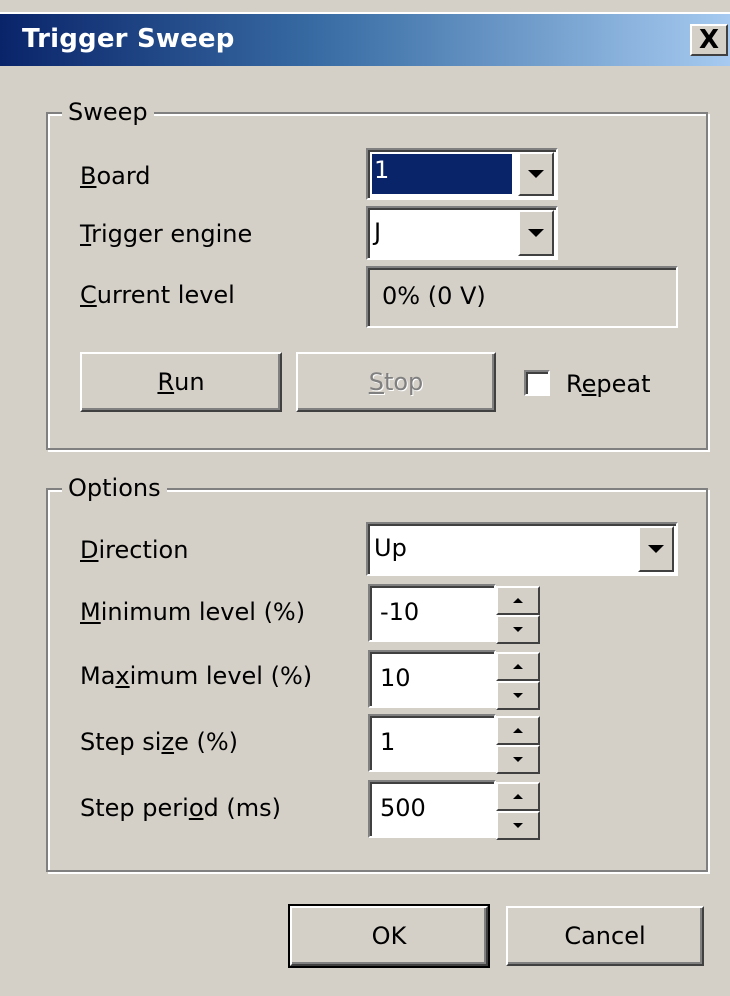  Describe the element at coordinates (454, 810) in the screenshot. I see `step-period-input: 500` at that location.